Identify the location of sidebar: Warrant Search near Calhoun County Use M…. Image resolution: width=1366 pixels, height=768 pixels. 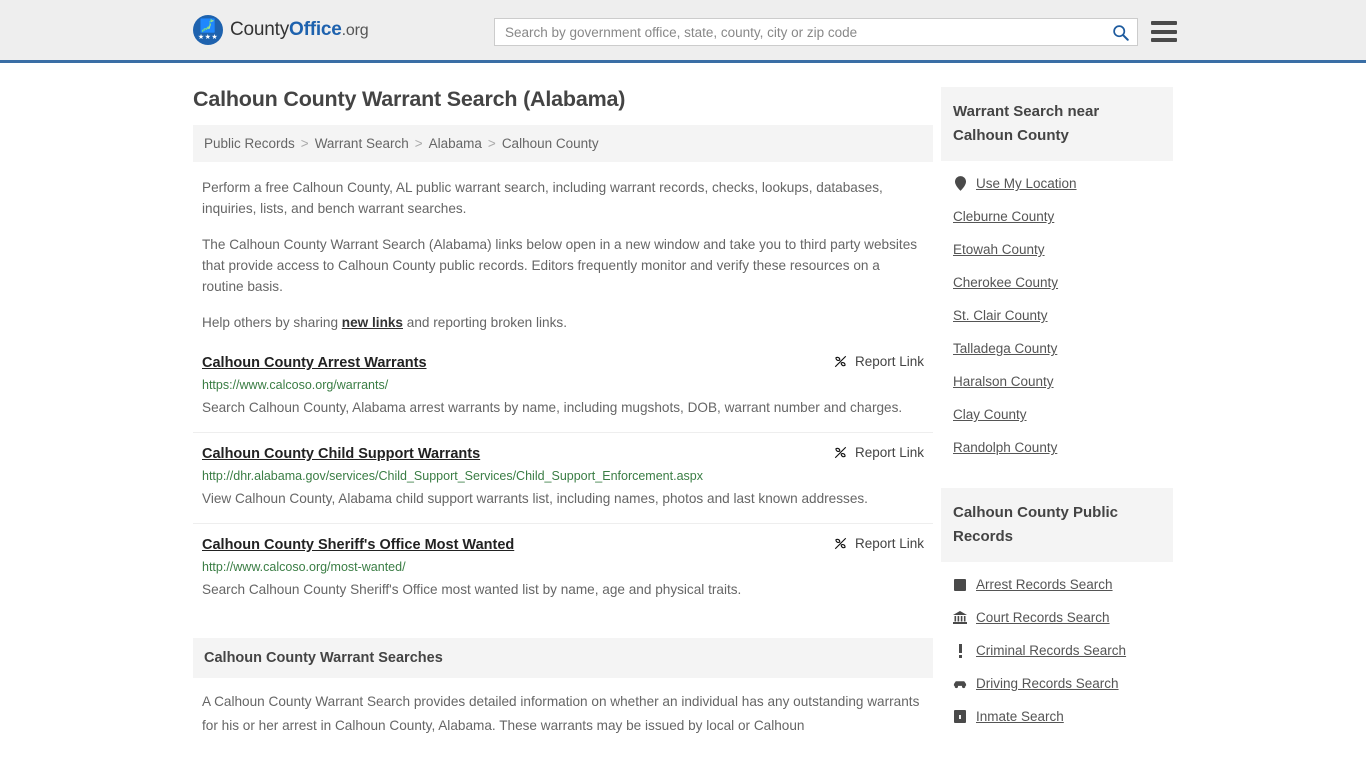
(1057, 400).